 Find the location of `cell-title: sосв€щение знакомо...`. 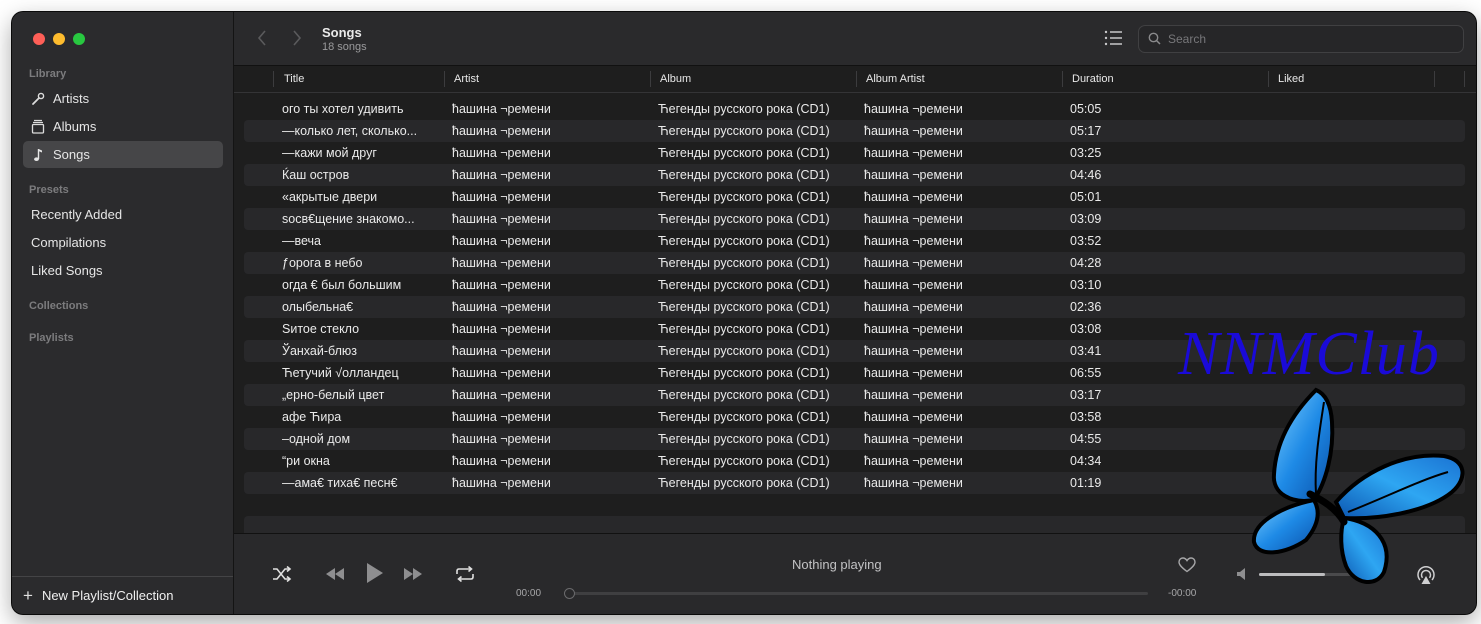

cell-title: sосв€щение знакомо... is located at coordinates (348, 219).